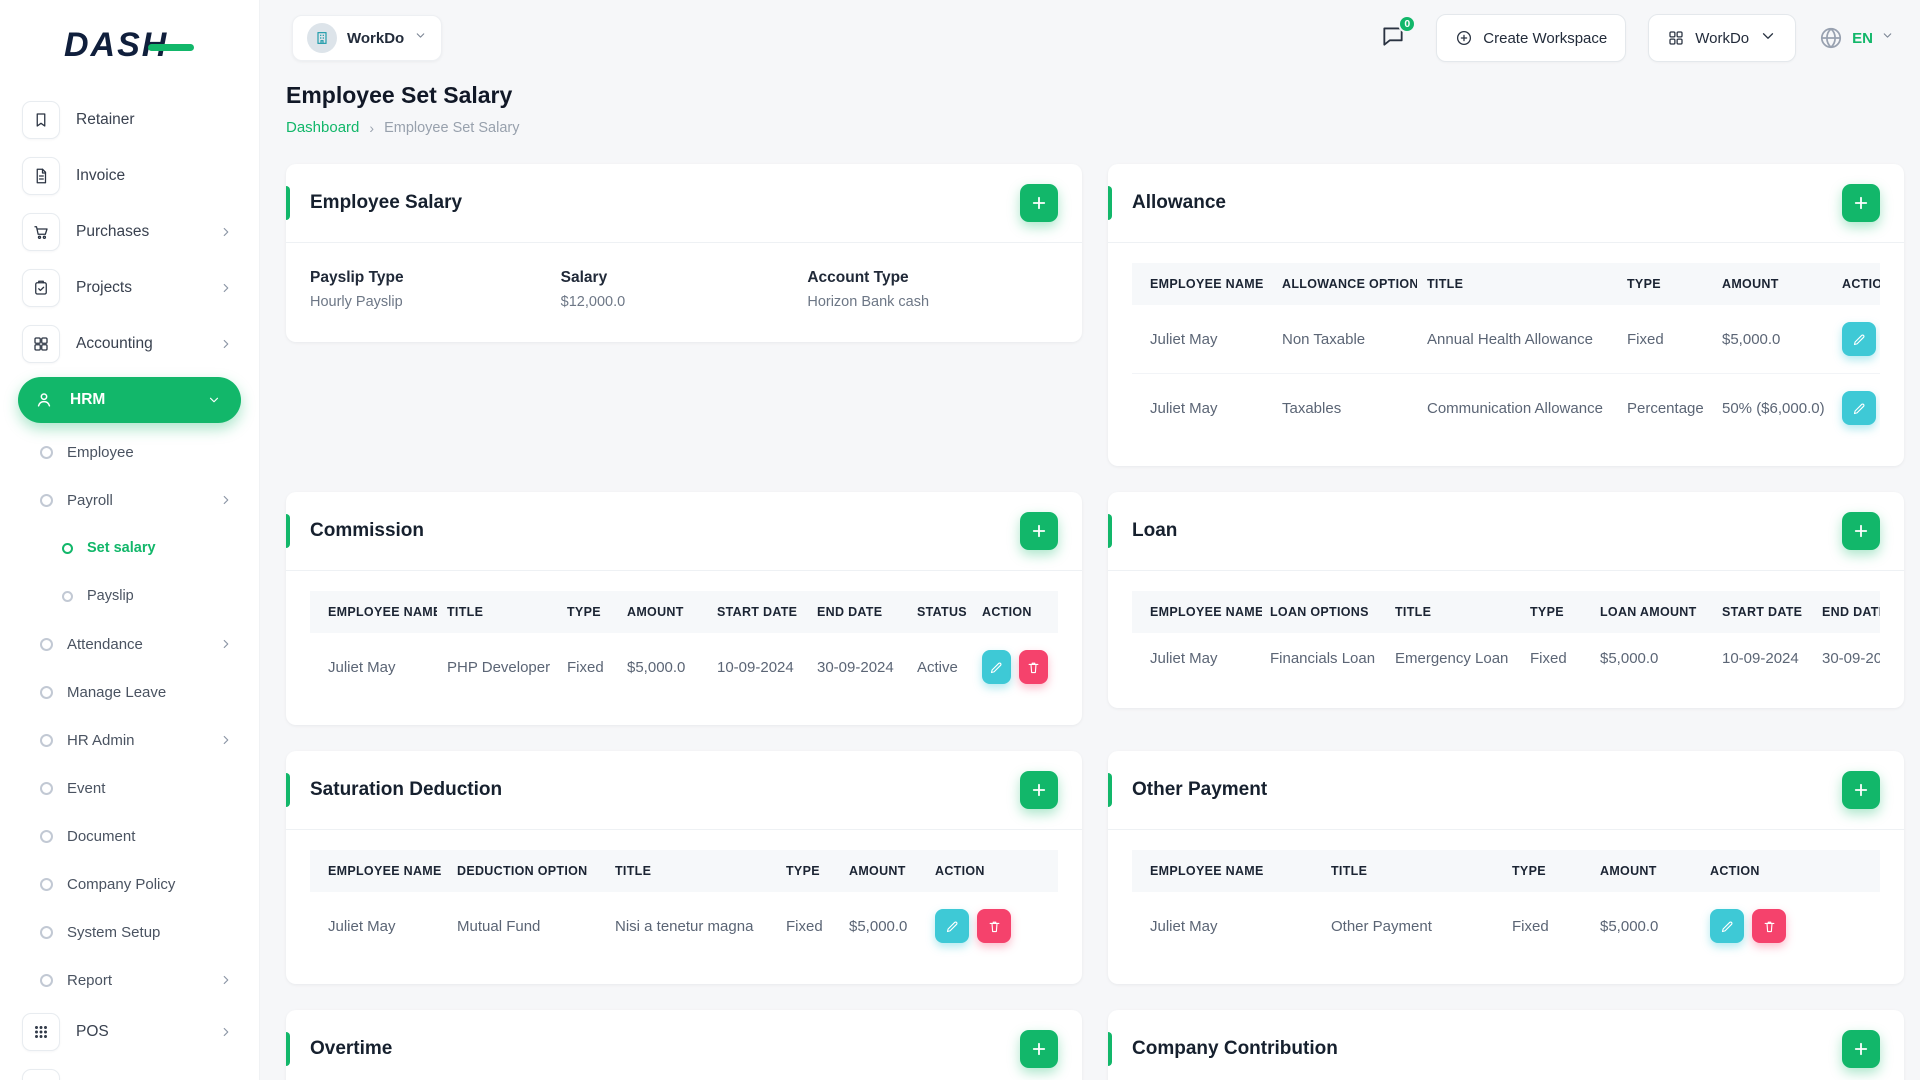  I want to click on table-cell: Emergency Loan, so click(1452, 658).